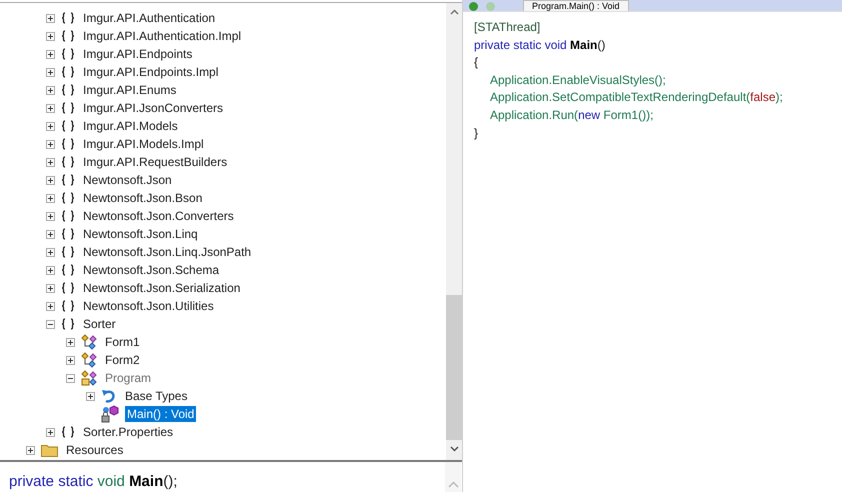 Image resolution: width=842 pixels, height=492 pixels. I want to click on down-caret-icon, so click(454, 449).